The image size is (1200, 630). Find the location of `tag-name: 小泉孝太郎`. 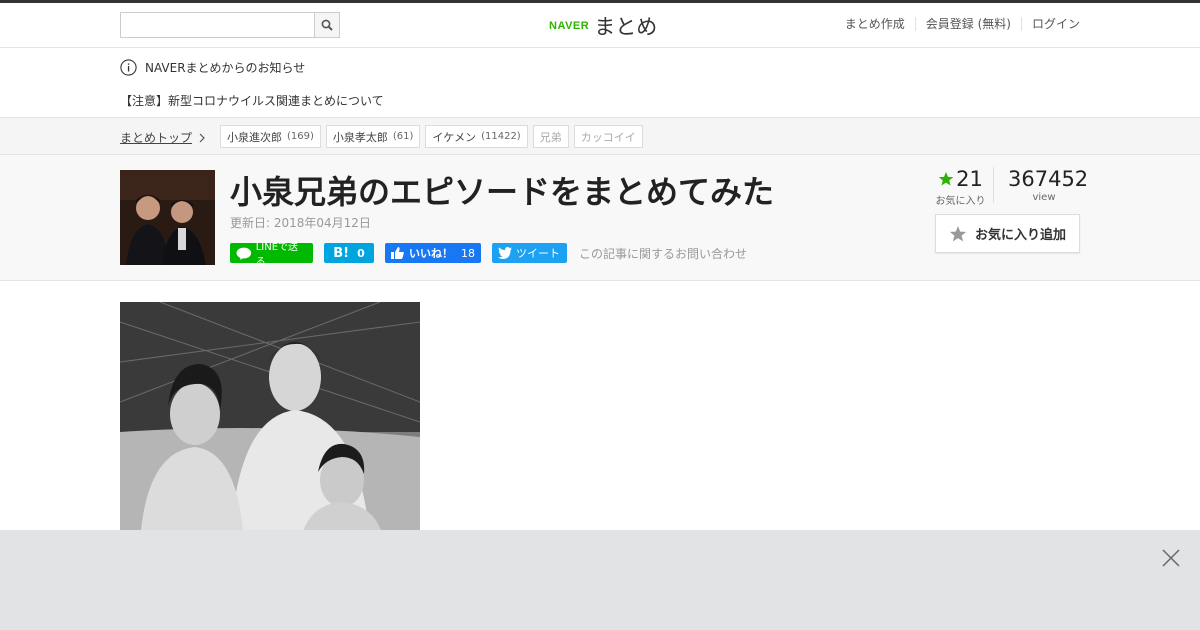

tag-name: 小泉孝太郎 is located at coordinates (360, 137).